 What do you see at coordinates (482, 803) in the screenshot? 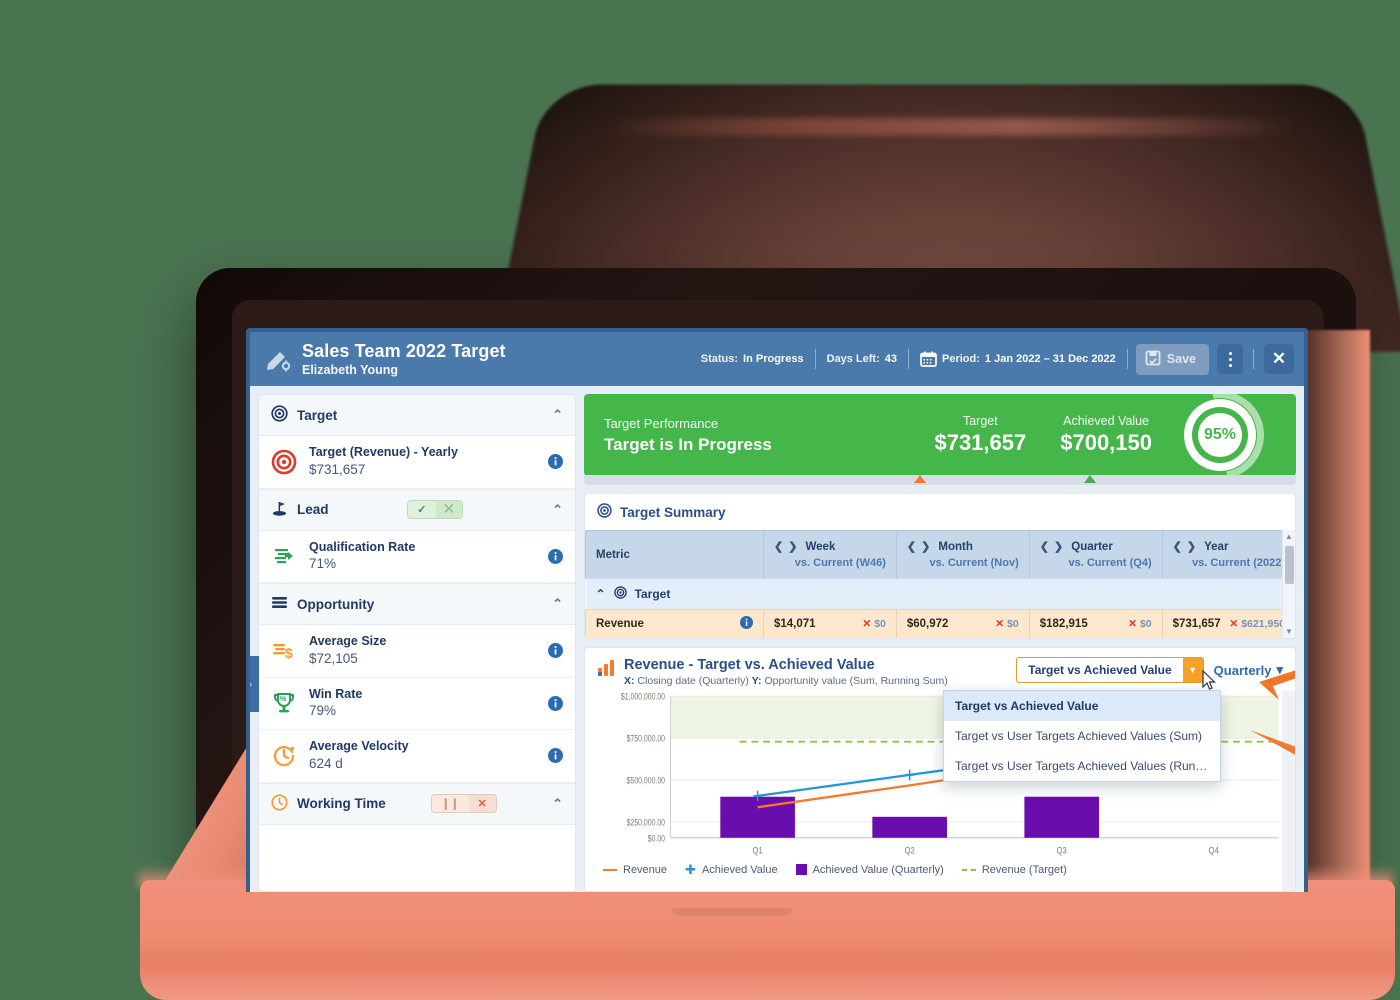
I see `badge-stop: ✕` at bounding box center [482, 803].